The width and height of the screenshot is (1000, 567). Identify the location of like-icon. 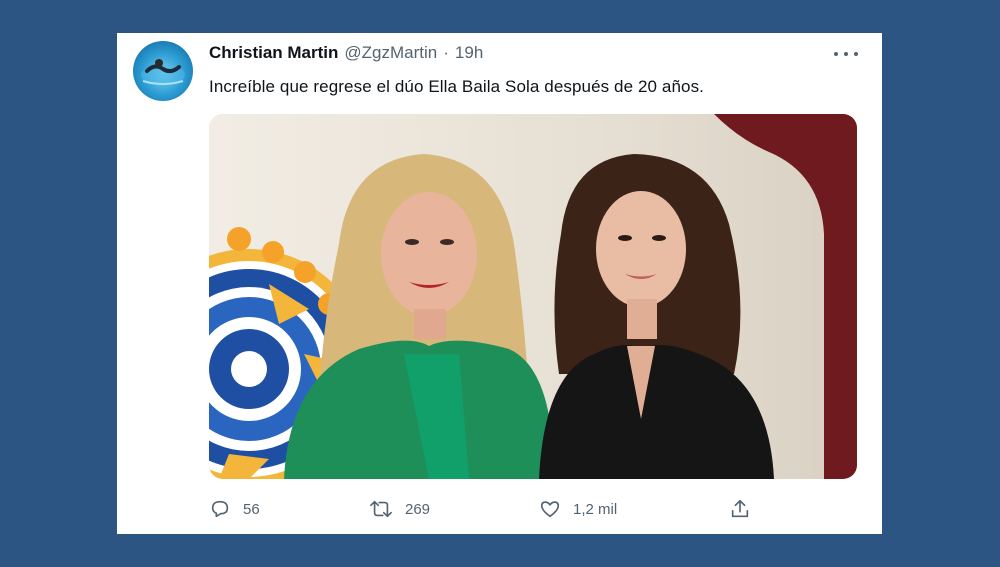
(550, 509).